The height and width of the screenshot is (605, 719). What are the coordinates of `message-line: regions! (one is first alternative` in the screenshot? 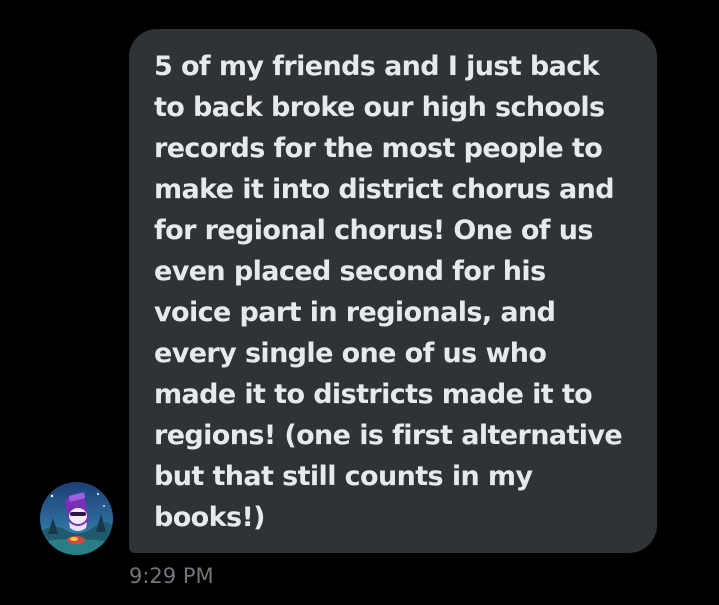 It's located at (388, 435).